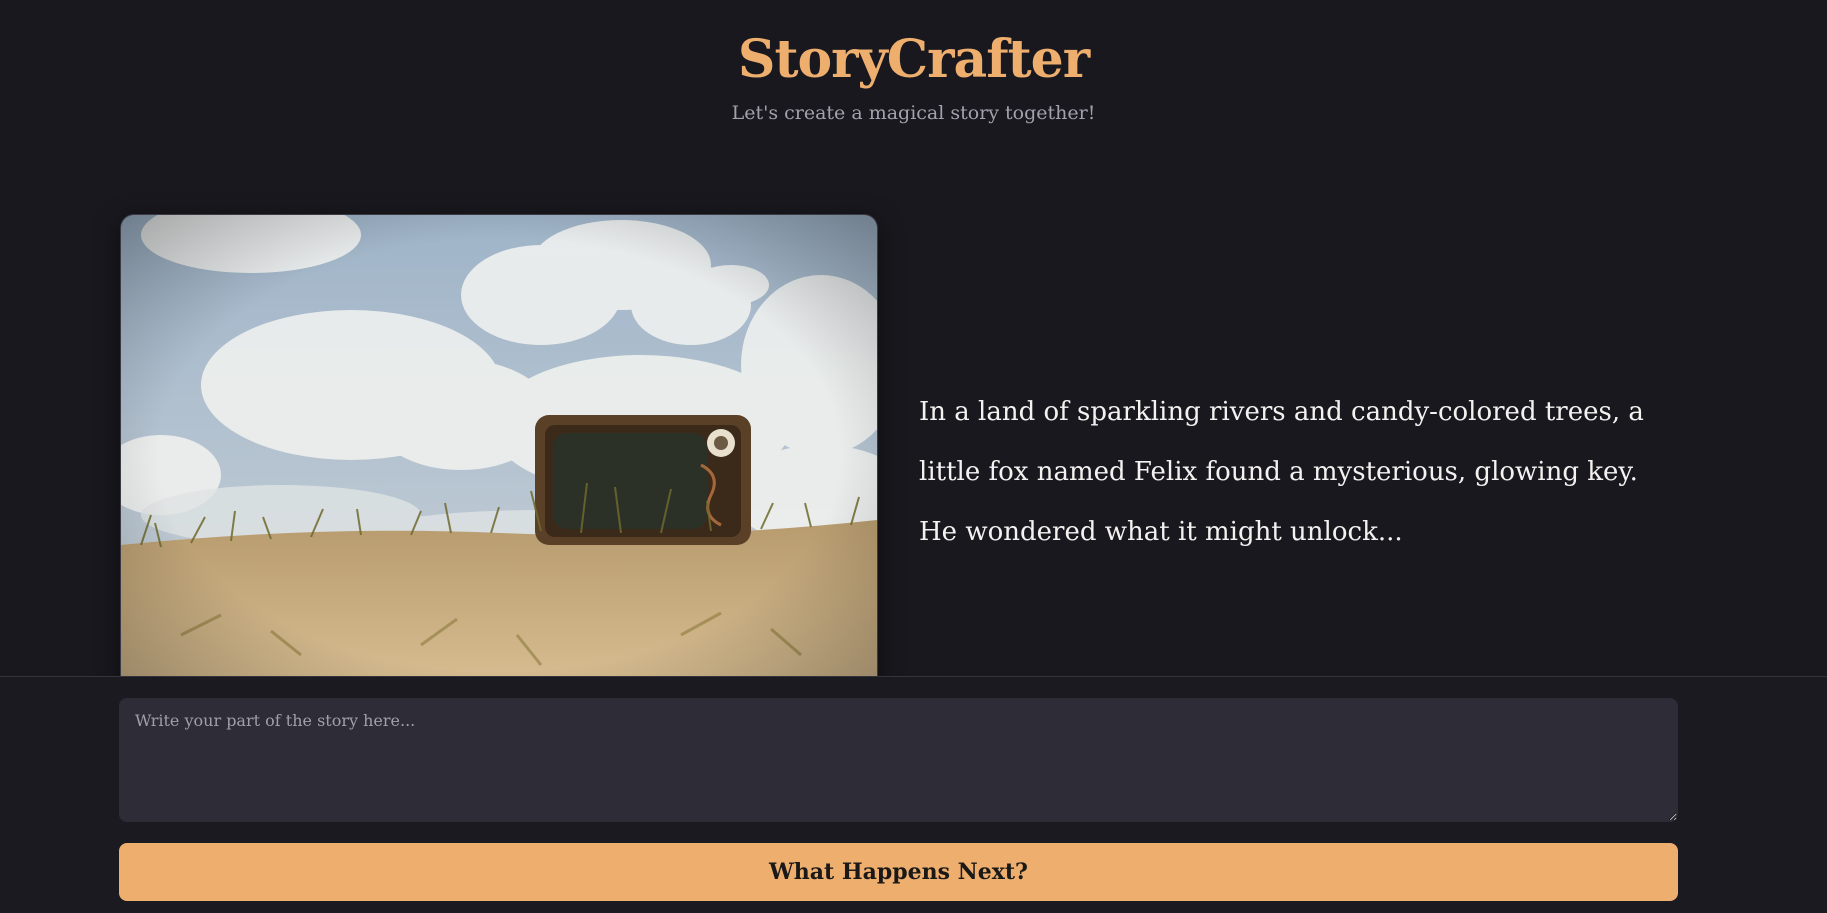 This screenshot has height=913, width=1827. I want to click on story-input, so click(898, 760).